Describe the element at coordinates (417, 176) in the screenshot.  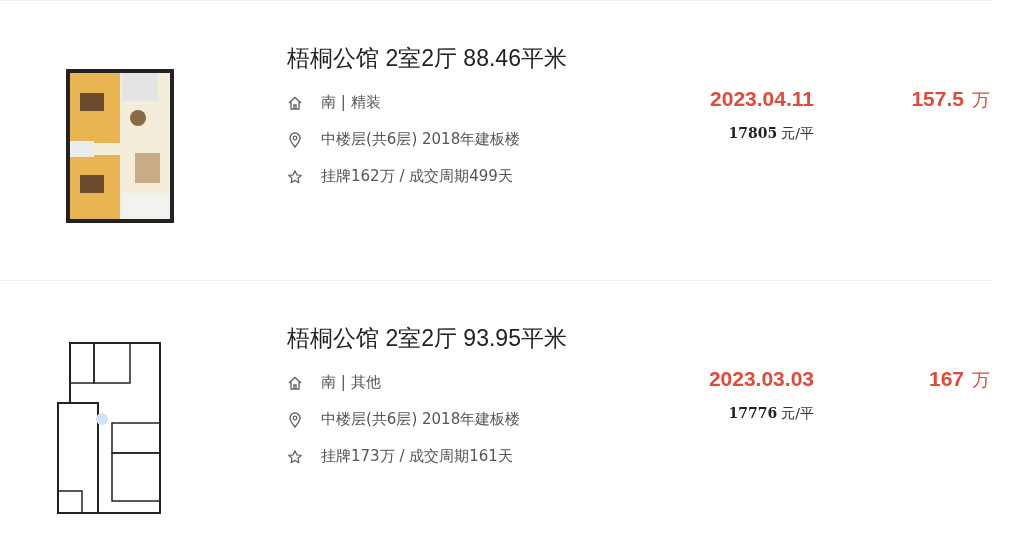
I see `listing-detail: 挂牌162万 / 成交周期499天` at that location.